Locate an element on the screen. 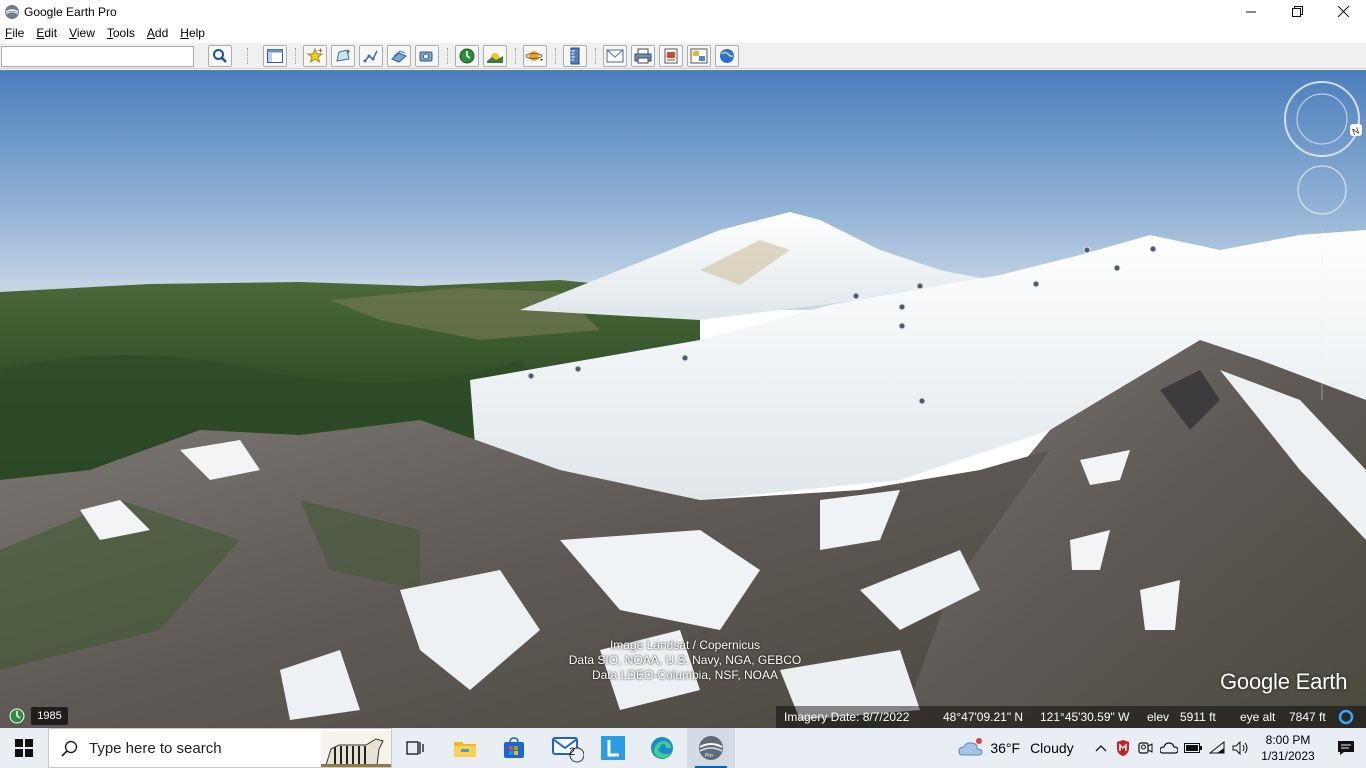 This screenshot has height=768, width=1366. taskbar-search-placeholder: Type here to search is located at coordinates (155, 748).